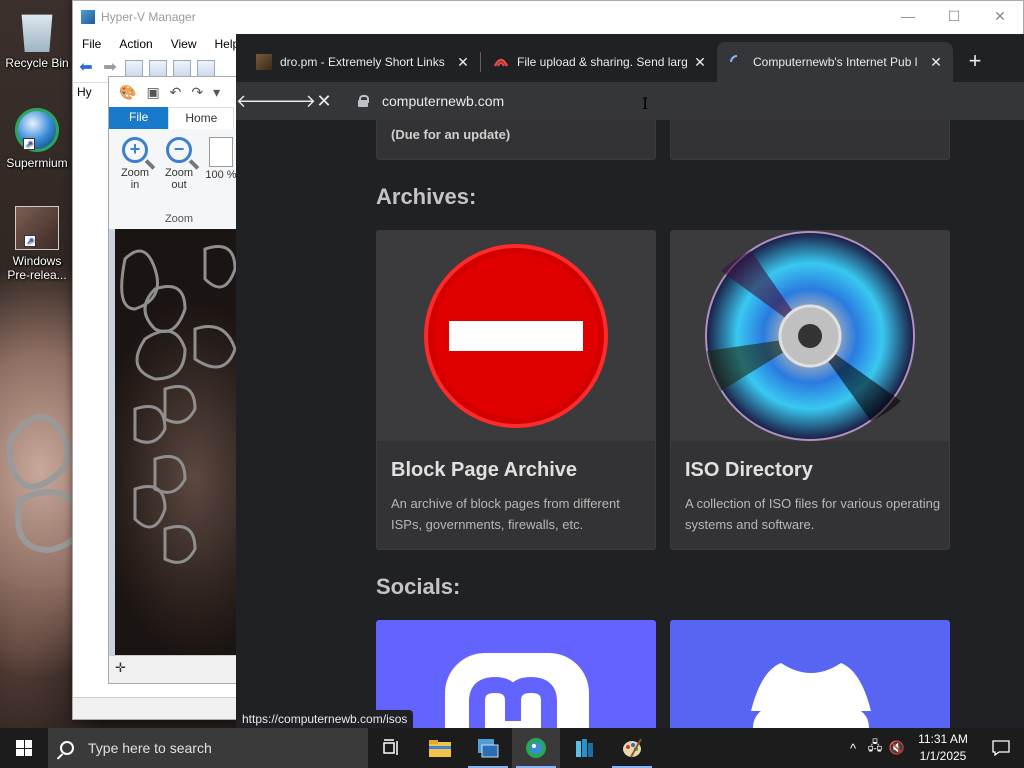  Describe the element at coordinates (602, 62) in the screenshot. I see `tab-title: File upload & sharing. Send larg` at that location.